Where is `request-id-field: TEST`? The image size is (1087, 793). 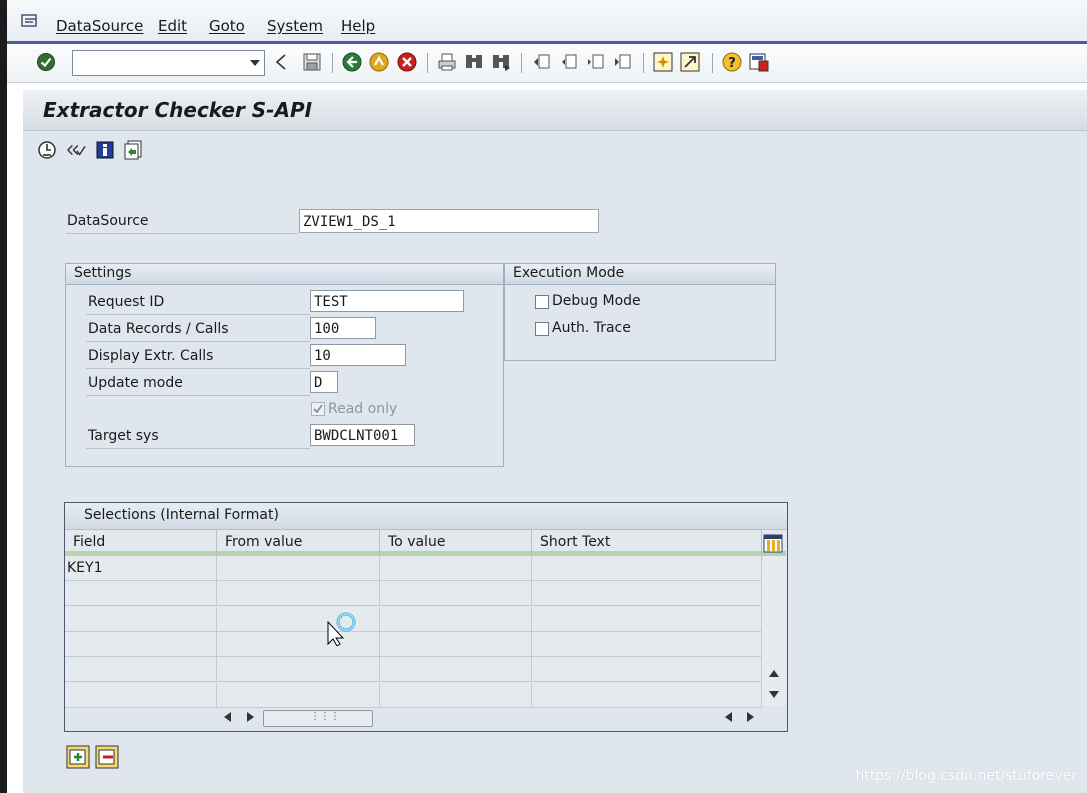
request-id-field: TEST is located at coordinates (387, 301).